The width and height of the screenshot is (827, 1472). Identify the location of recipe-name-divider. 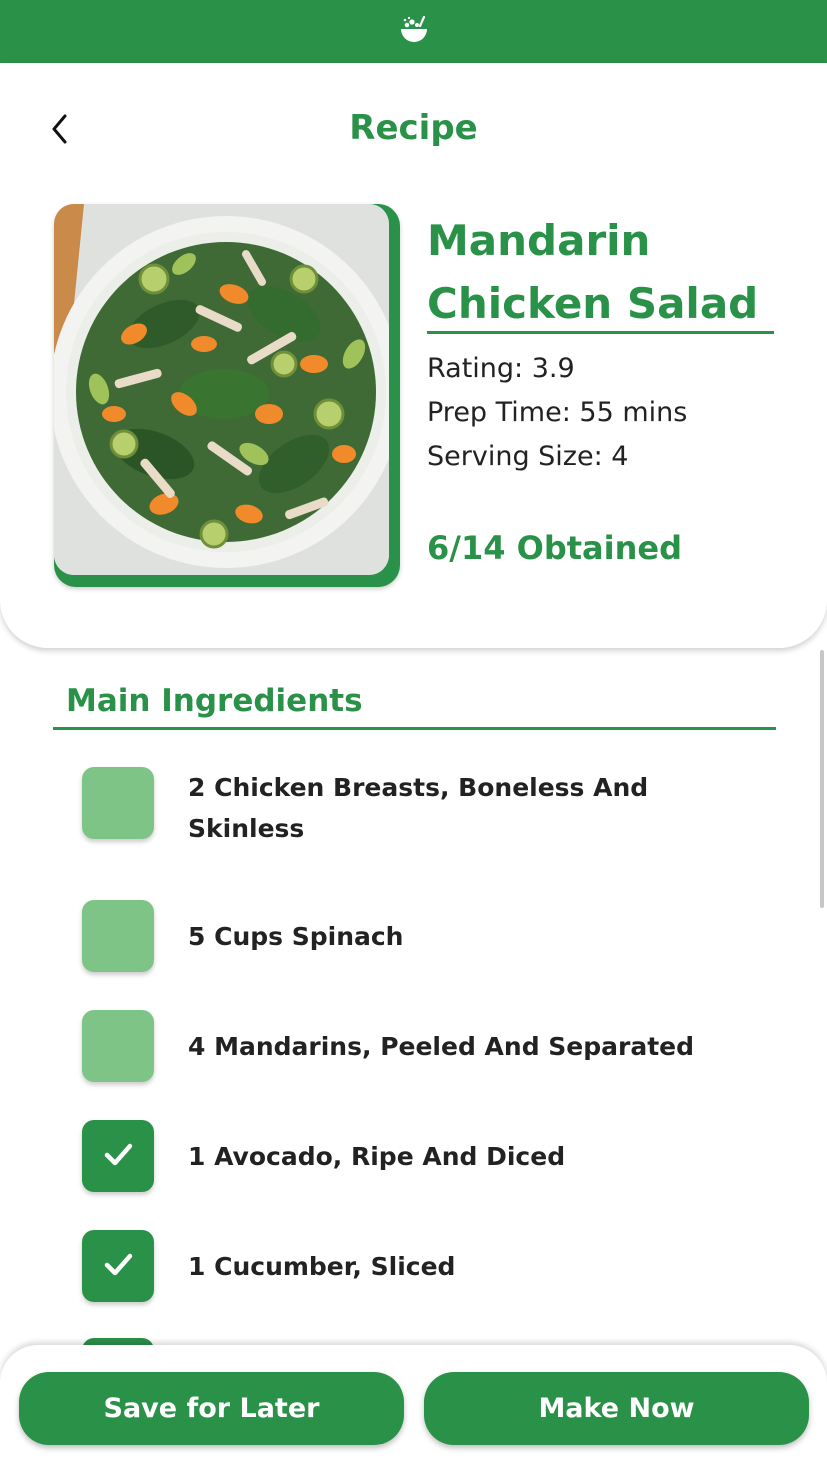
(600, 332).